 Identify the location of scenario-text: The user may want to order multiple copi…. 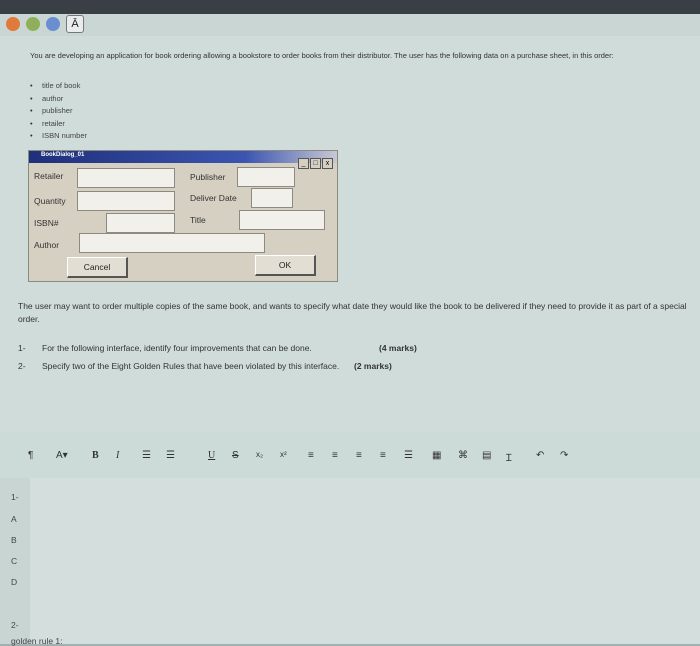
(352, 312).